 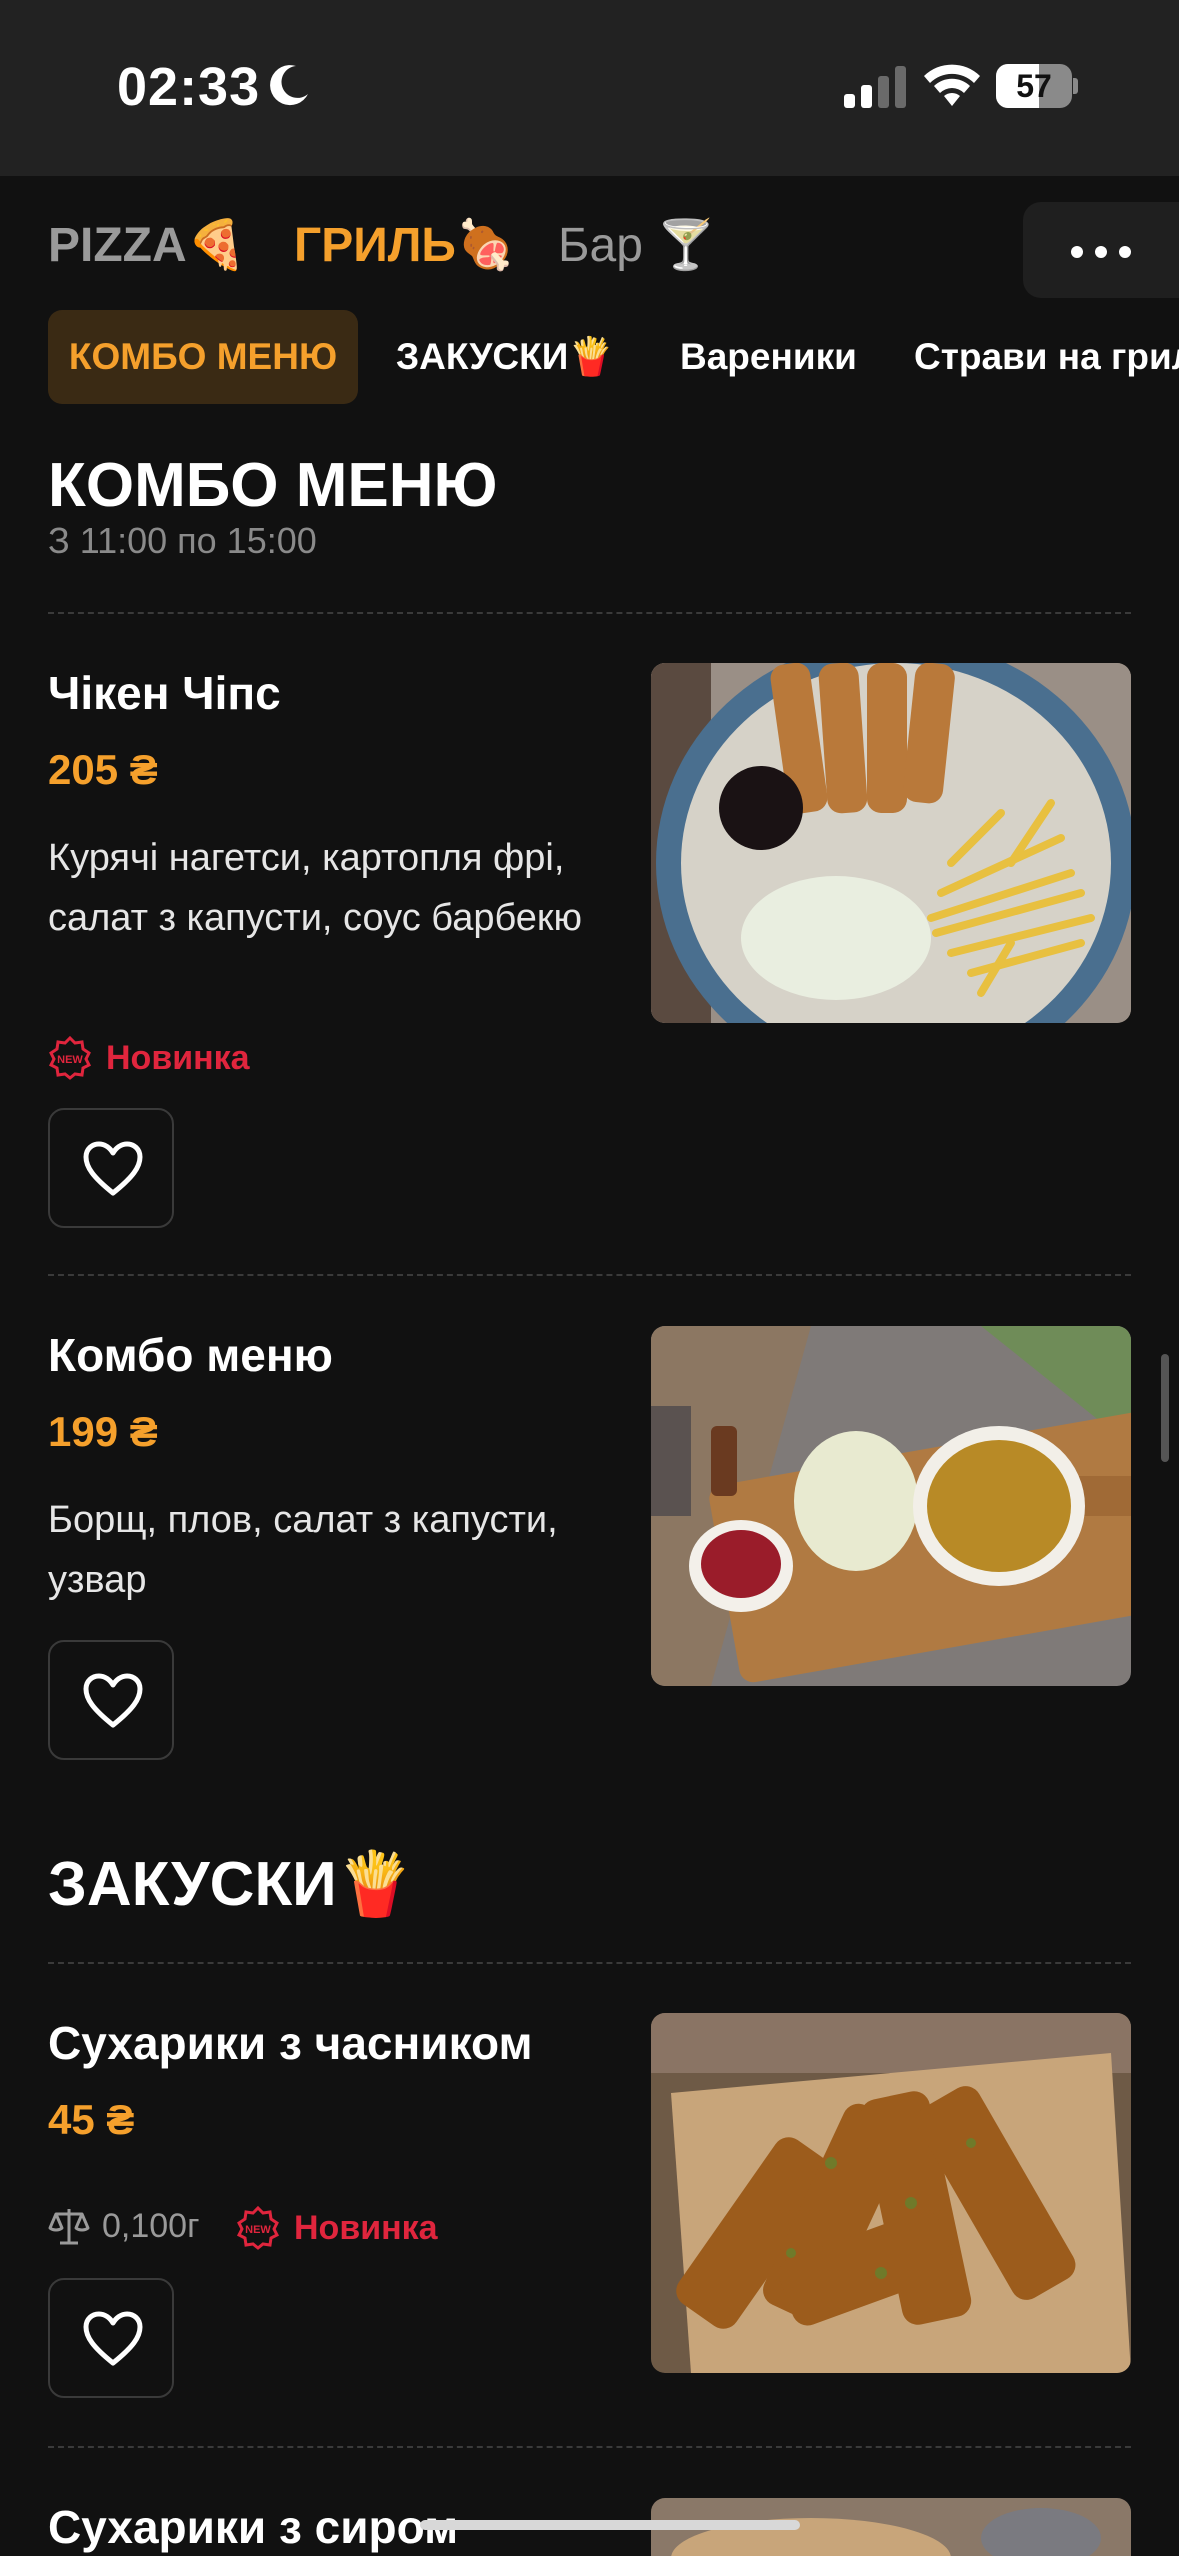 I want to click on item-price: 199 ₴, so click(x=103, y=1431).